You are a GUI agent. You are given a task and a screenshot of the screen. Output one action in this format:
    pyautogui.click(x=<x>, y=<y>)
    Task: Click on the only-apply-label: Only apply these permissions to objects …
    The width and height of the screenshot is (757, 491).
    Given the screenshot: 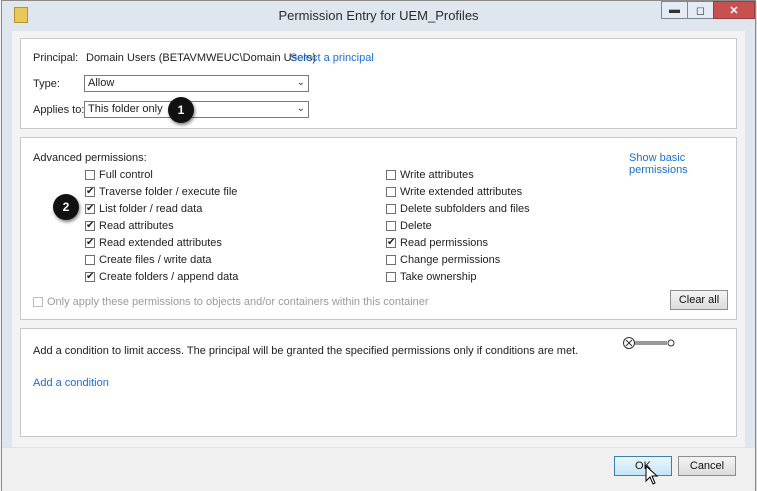 What is the action you would take?
    pyautogui.click(x=238, y=302)
    